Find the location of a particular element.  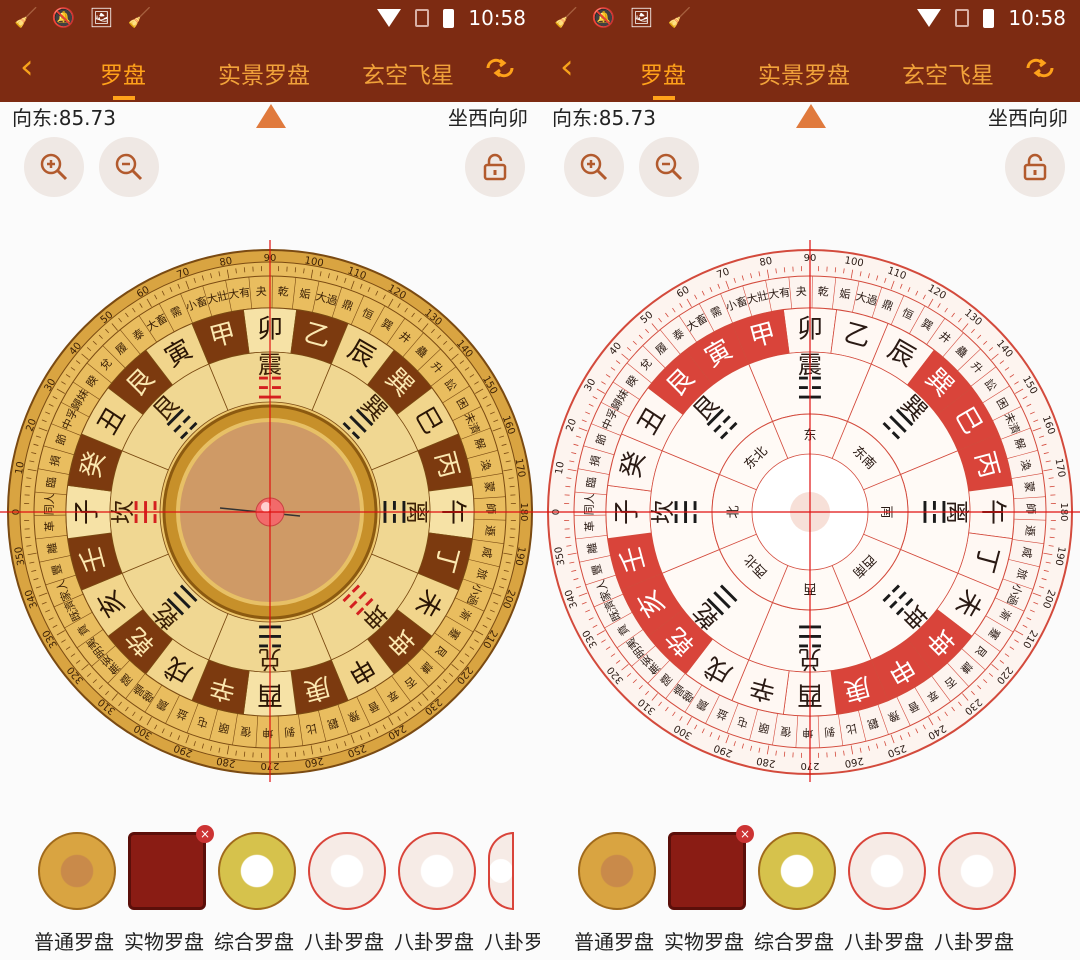

hexagram-label: 蒙 is located at coordinates (489, 487).